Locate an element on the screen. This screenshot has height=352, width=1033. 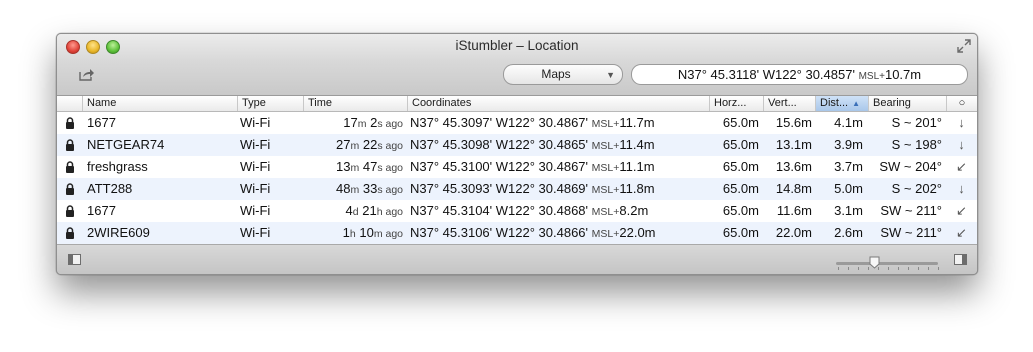
cell-coordinates: N37° 45.3100' W122° 30.4867' MSL+11.1m is located at coordinates (559, 167).